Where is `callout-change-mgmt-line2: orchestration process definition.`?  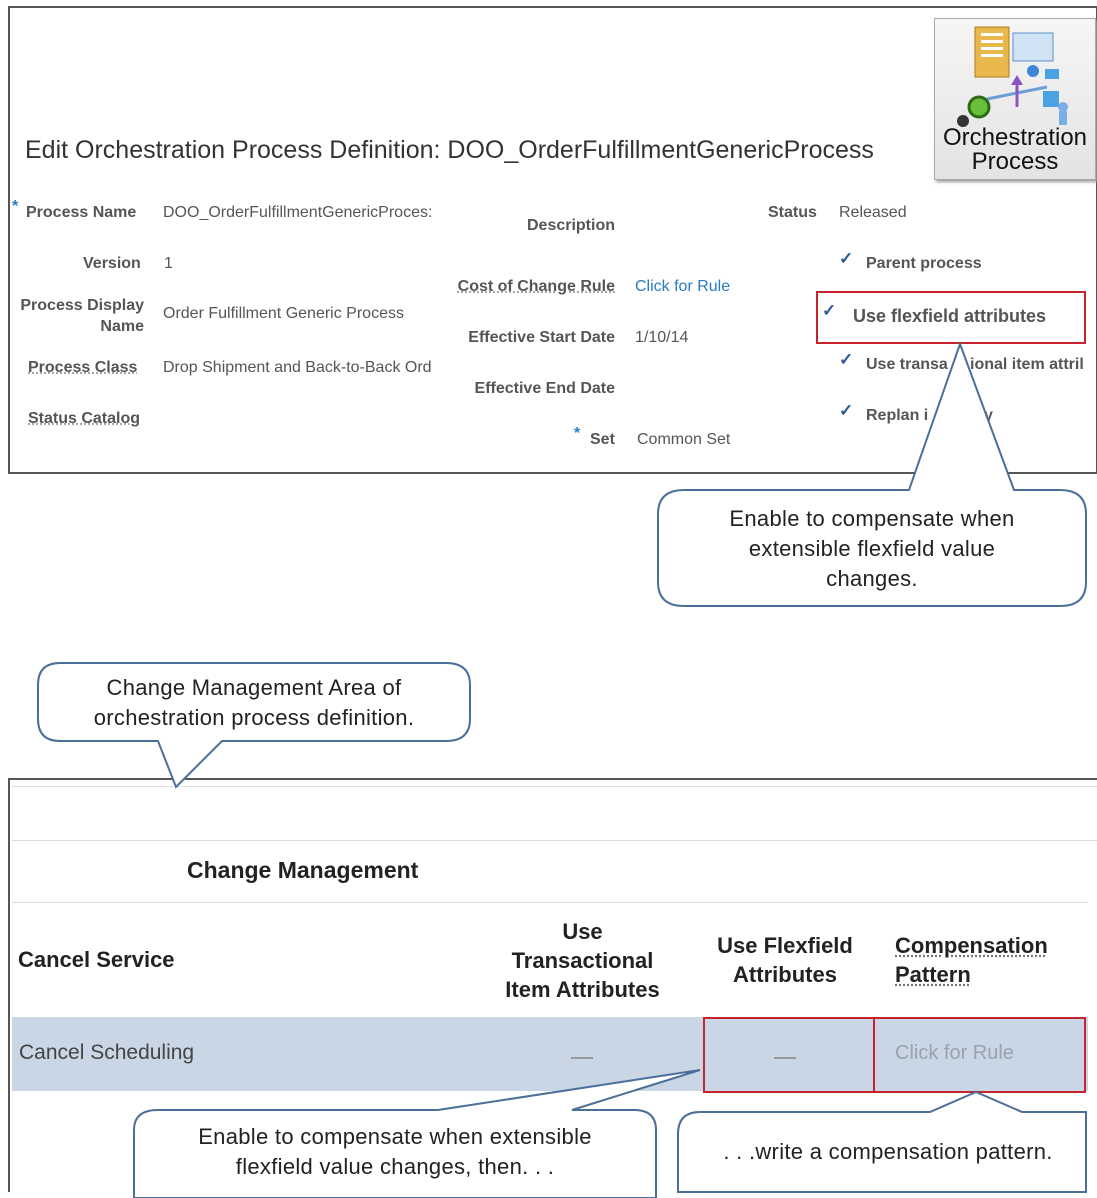
callout-change-mgmt-line2: orchestration process definition. is located at coordinates (254, 718).